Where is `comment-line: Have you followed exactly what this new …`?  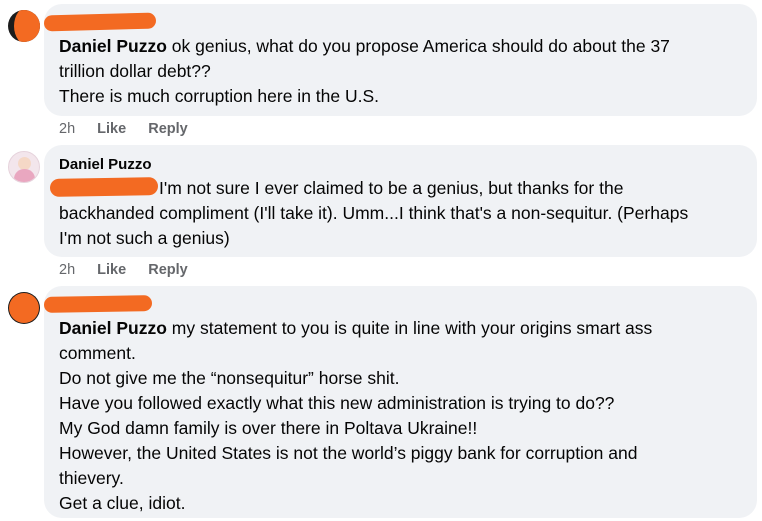 comment-line: Have you followed exactly what this new … is located at coordinates (337, 403).